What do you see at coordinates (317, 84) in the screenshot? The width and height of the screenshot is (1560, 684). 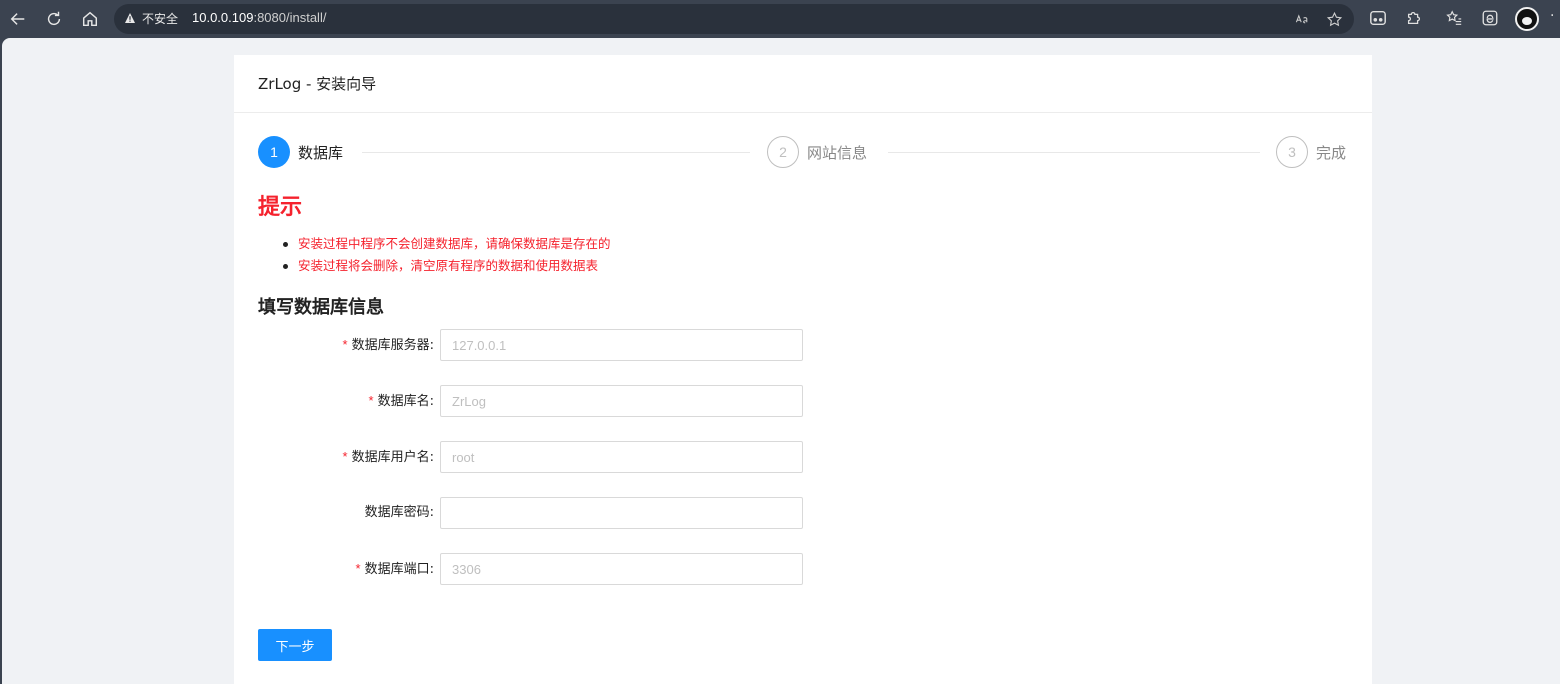 I see `page-title: ZrLog - 安装向导` at bounding box center [317, 84].